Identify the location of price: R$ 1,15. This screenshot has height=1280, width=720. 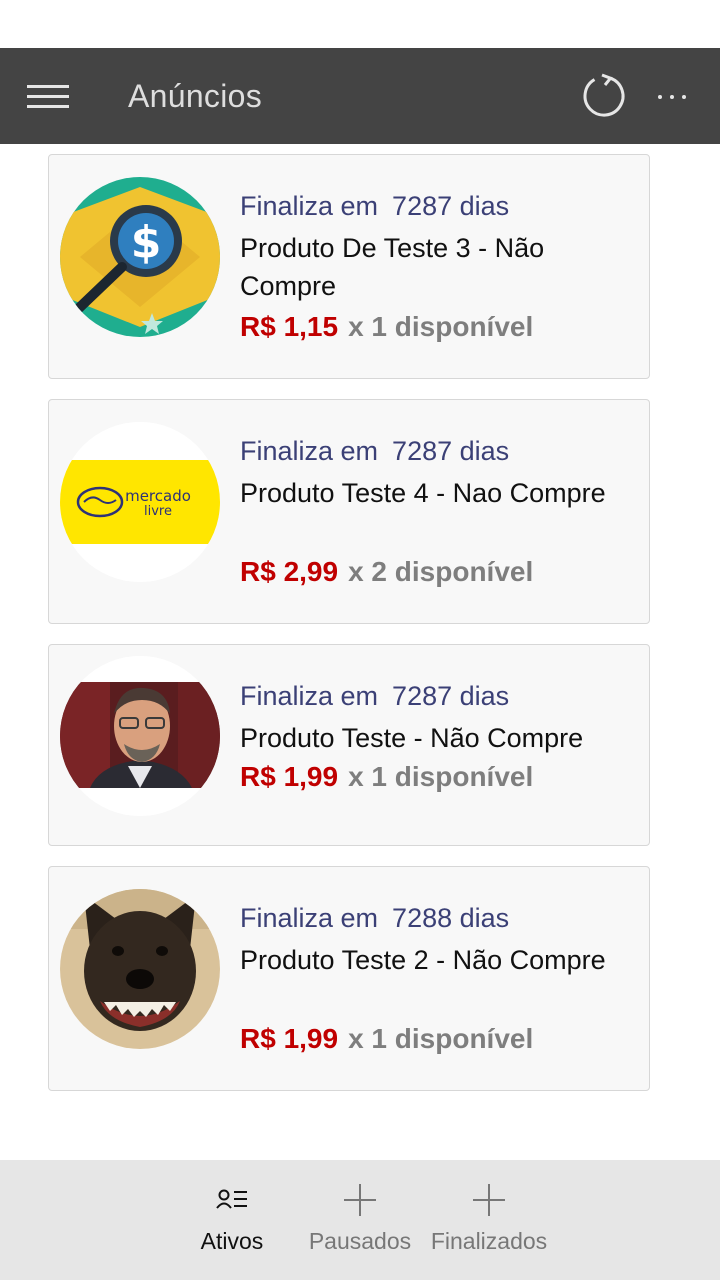
(289, 326).